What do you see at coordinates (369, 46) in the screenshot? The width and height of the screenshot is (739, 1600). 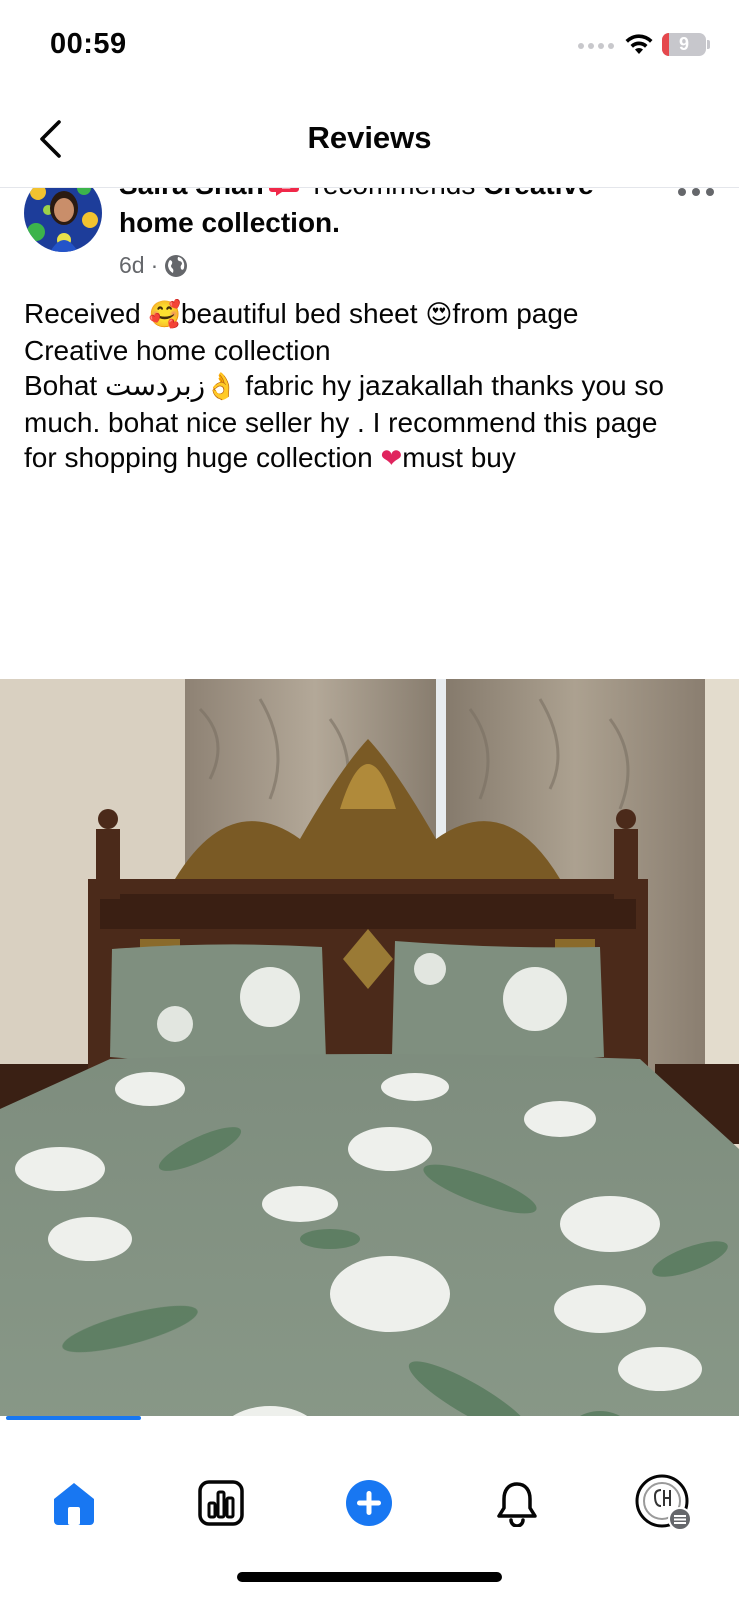 I see `status-bar: 00:59 9` at bounding box center [369, 46].